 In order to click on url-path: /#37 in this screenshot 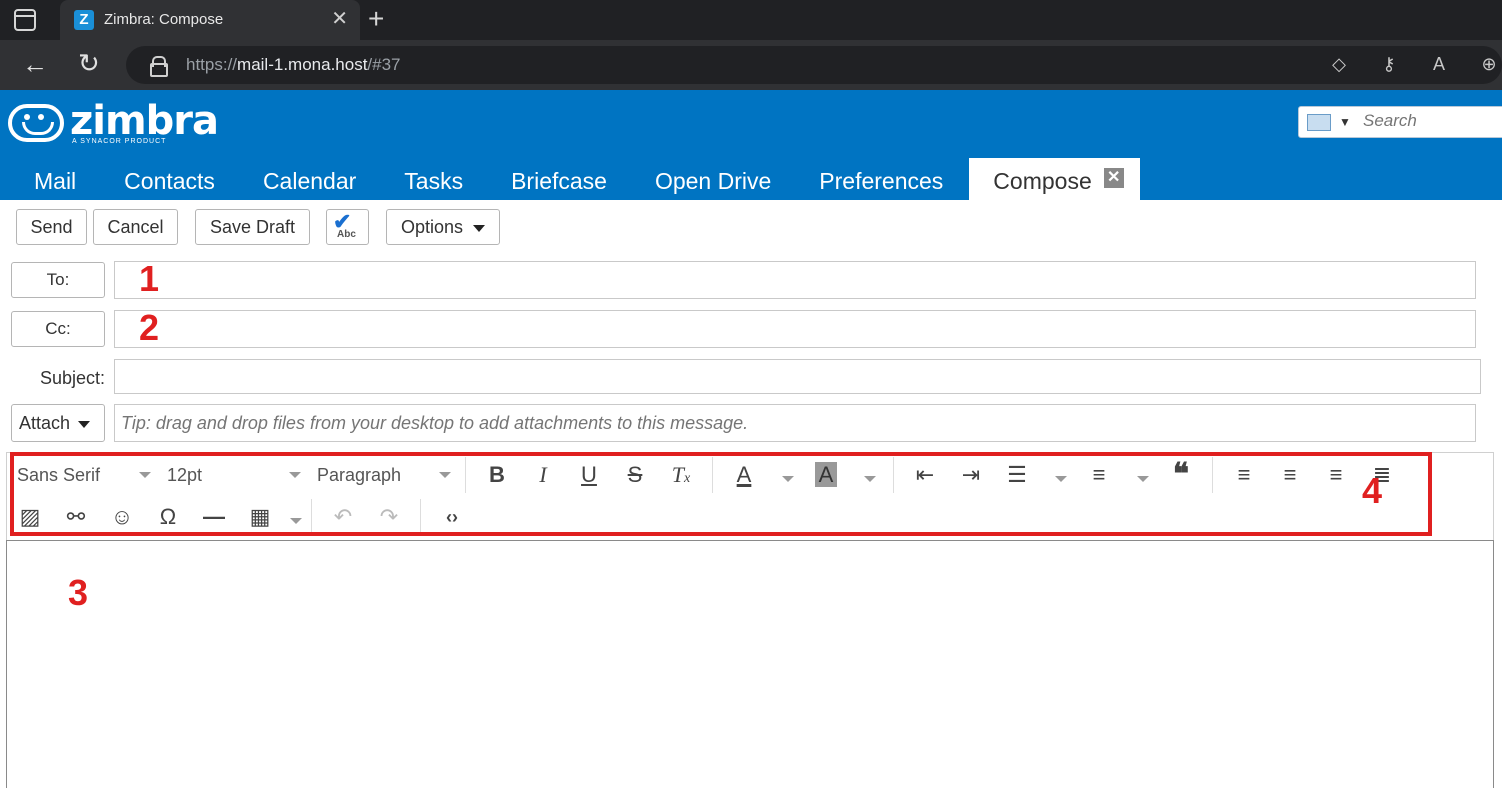, I will do `click(384, 64)`.